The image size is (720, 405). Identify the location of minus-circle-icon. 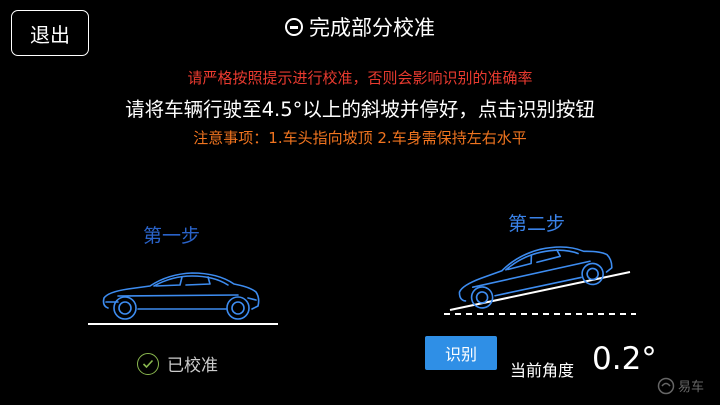
(294, 27).